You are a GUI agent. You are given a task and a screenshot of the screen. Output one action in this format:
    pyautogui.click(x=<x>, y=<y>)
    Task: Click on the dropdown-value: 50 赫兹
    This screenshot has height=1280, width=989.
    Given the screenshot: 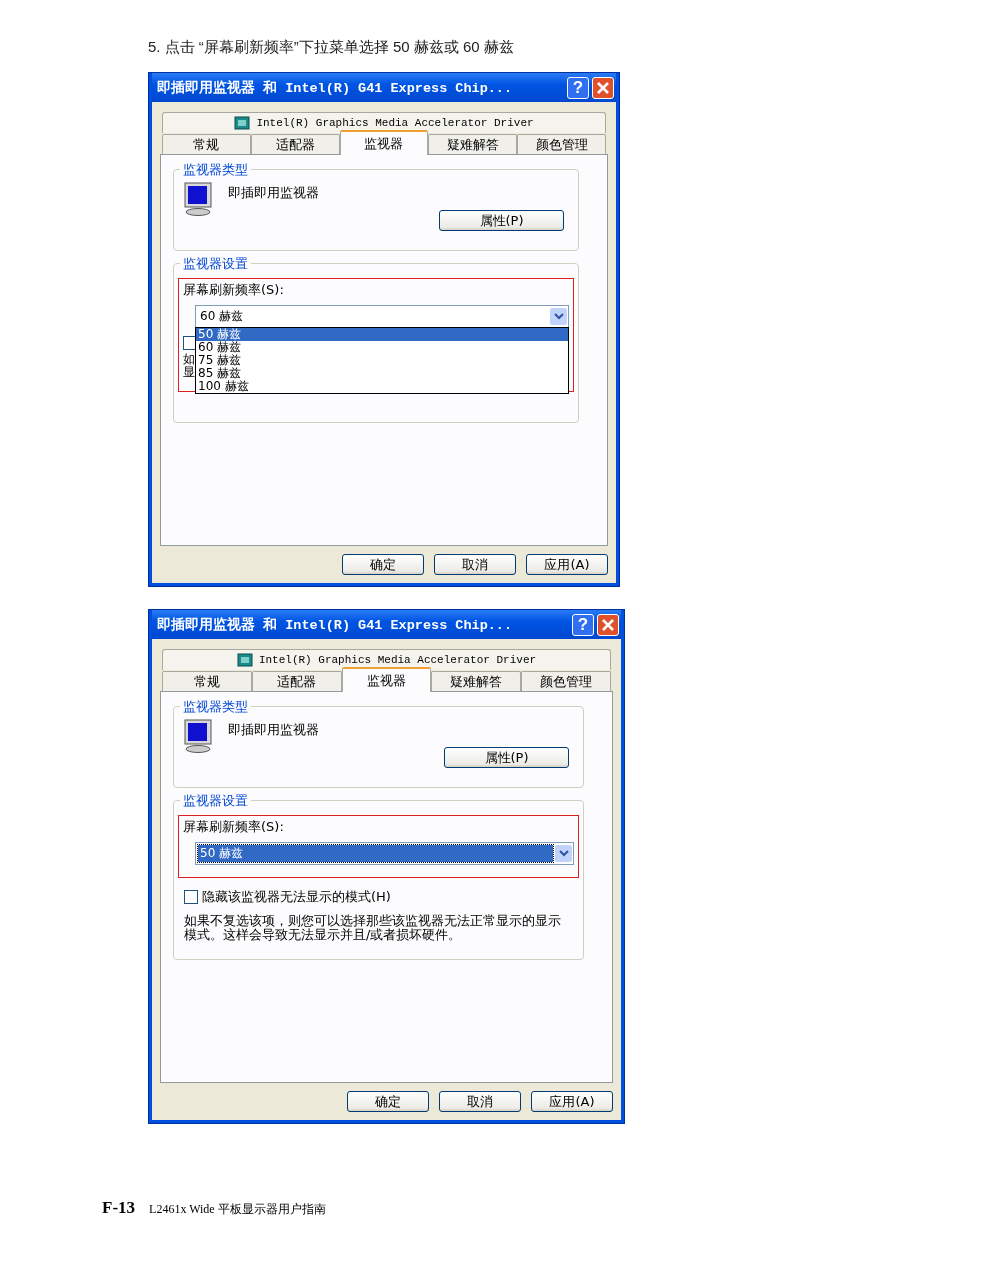 What is the action you would take?
    pyautogui.click(x=375, y=853)
    